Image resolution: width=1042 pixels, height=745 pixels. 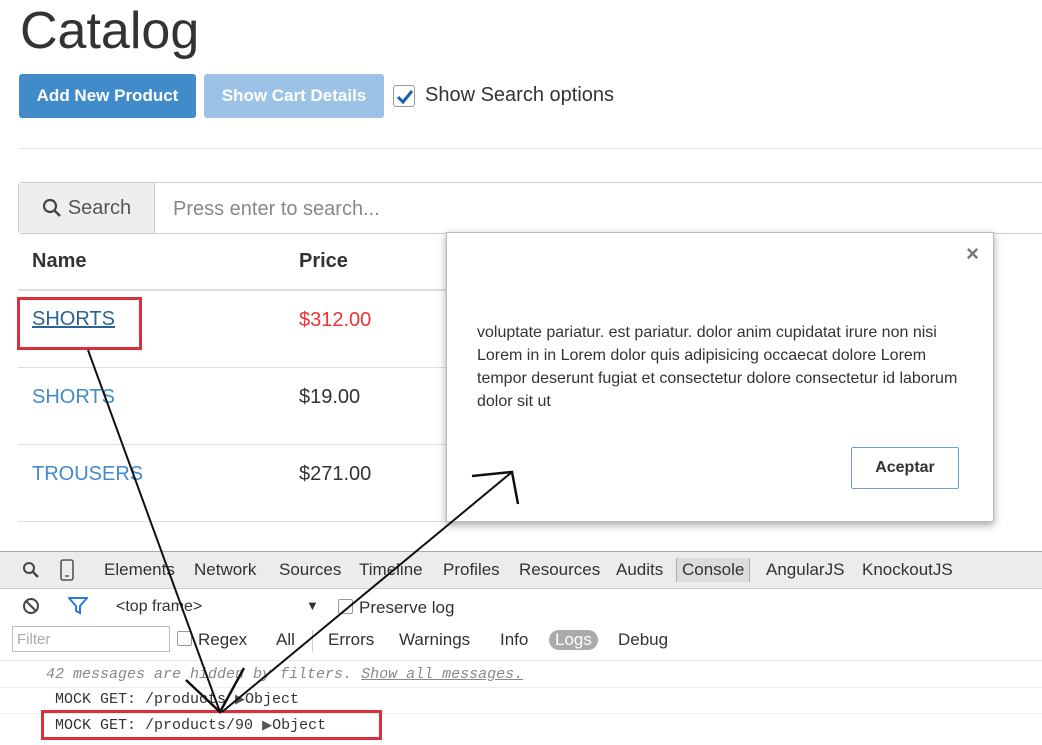 I want to click on checkmark-icon, so click(x=405, y=97).